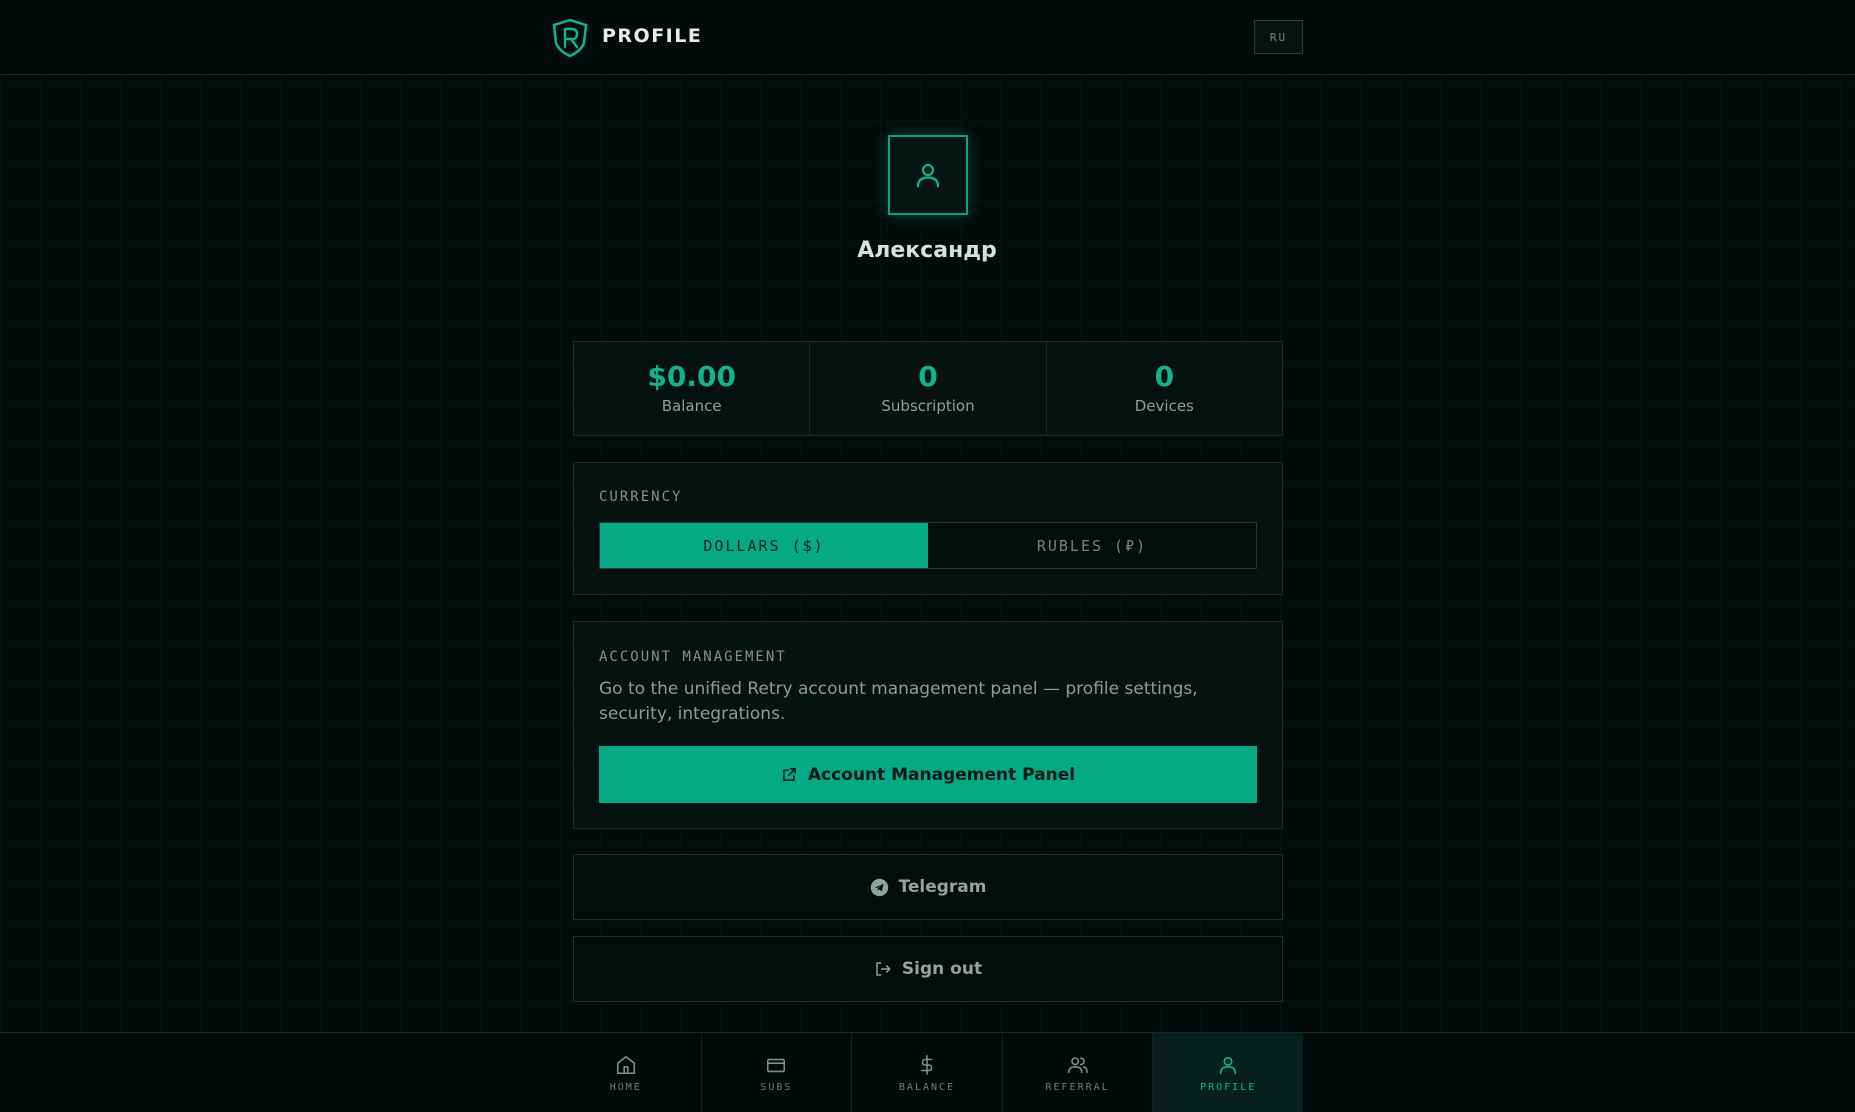 Image resolution: width=1855 pixels, height=1112 pixels. What do you see at coordinates (776, 1087) in the screenshot?
I see `nav-label: SUBS` at bounding box center [776, 1087].